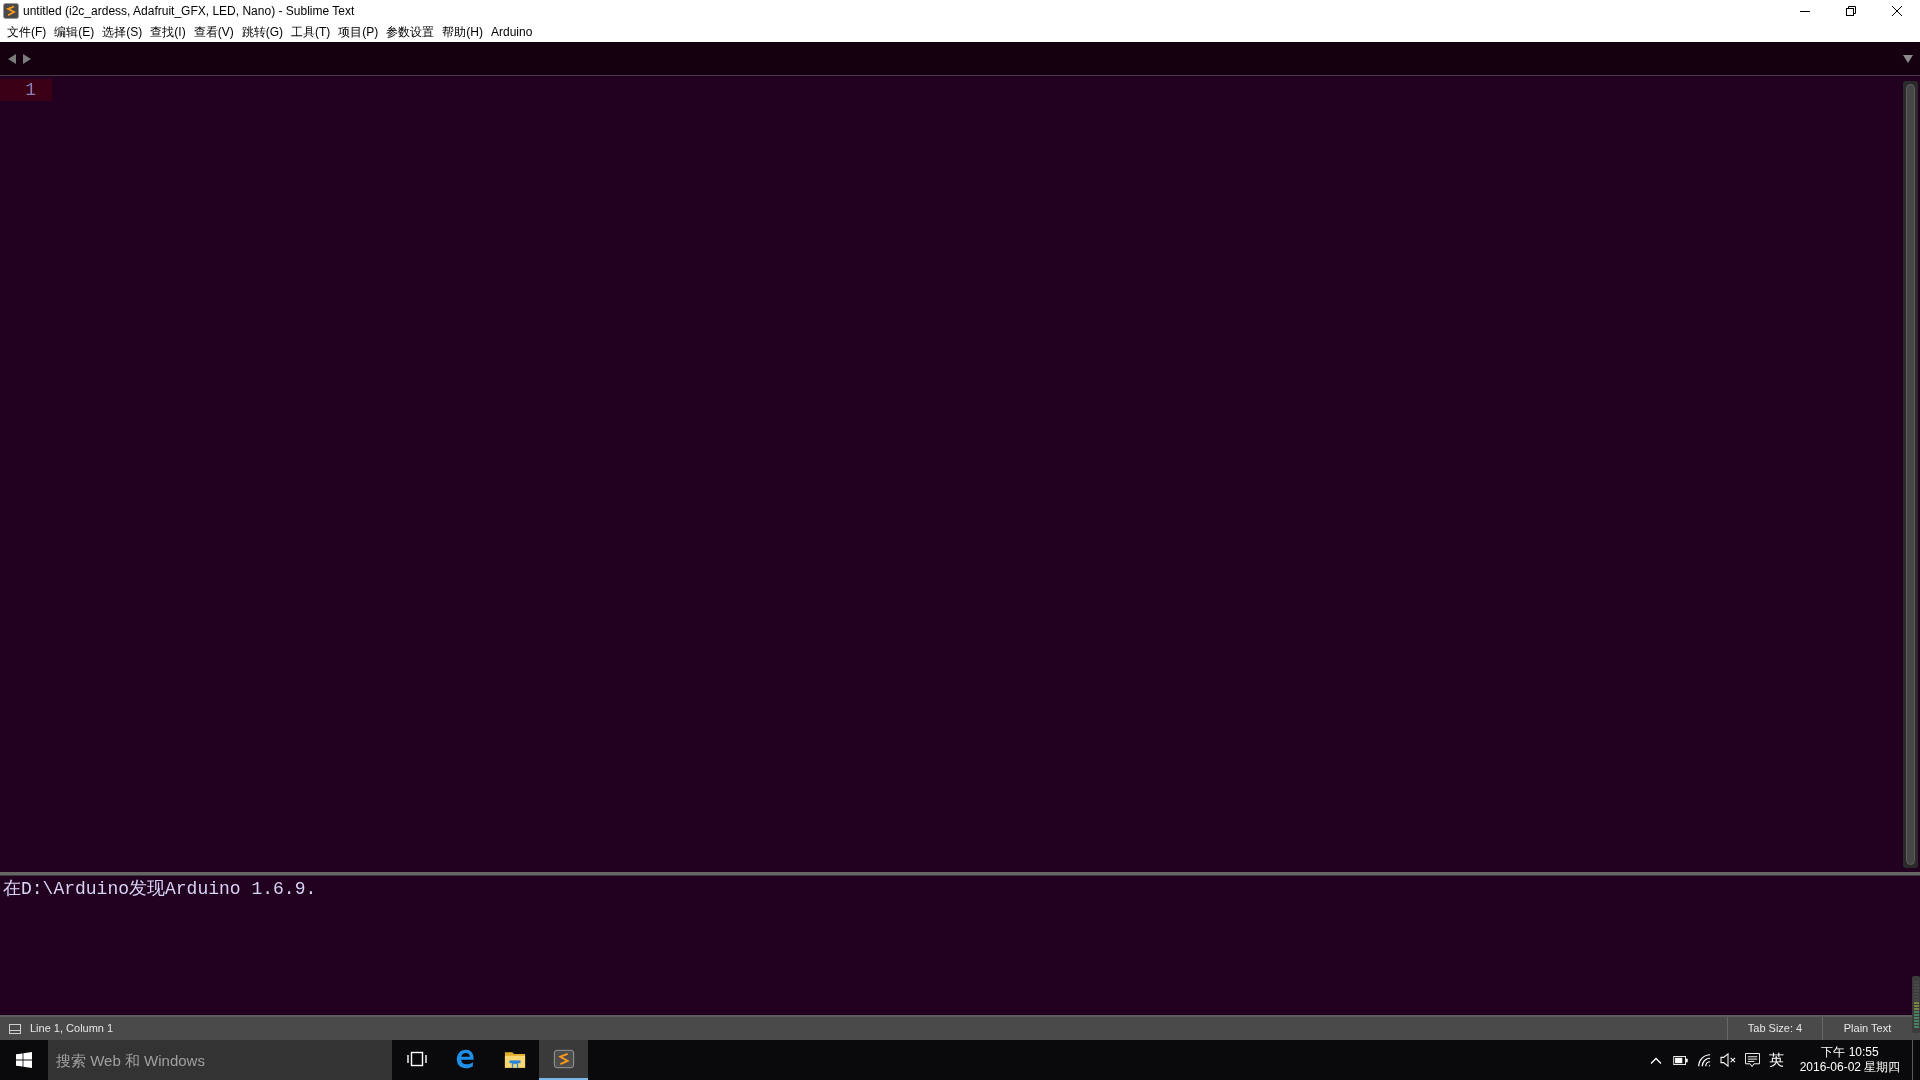 The image size is (1920, 1080). What do you see at coordinates (1752, 1060) in the screenshot?
I see `message-icon` at bounding box center [1752, 1060].